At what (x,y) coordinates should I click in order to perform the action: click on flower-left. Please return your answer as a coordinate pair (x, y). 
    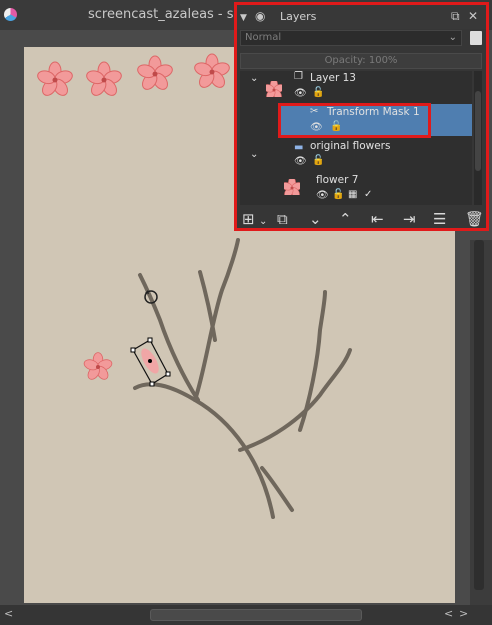
    Looking at the image, I should click on (98, 367).